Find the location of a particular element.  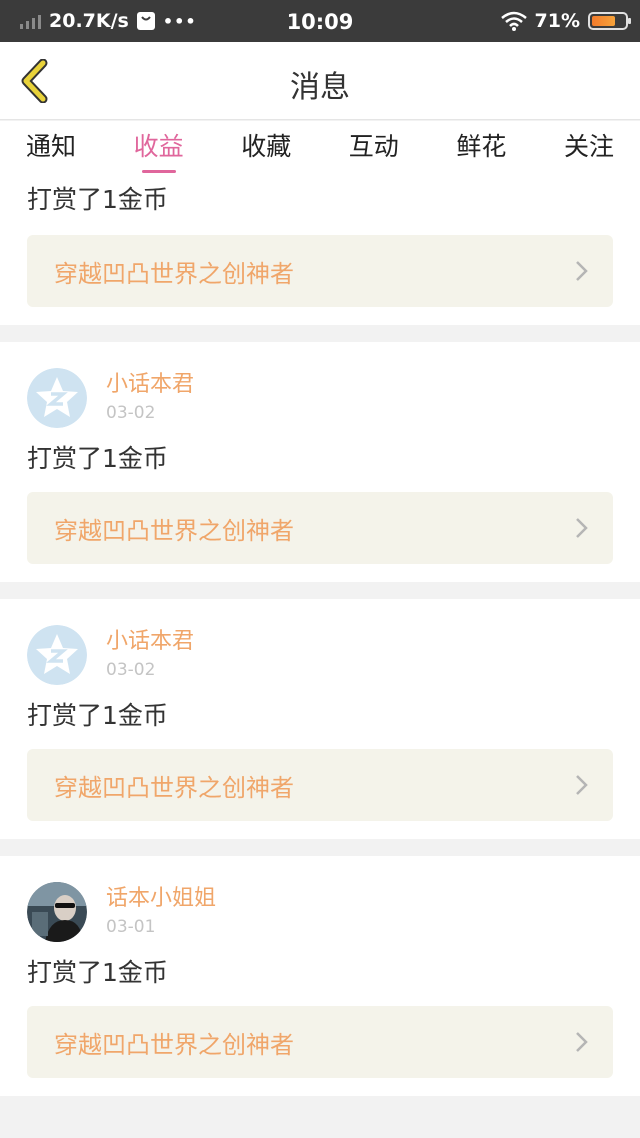

message-card: 打赏了1金币 穿越凹凸世界之创神者 is located at coordinates (320, 251).